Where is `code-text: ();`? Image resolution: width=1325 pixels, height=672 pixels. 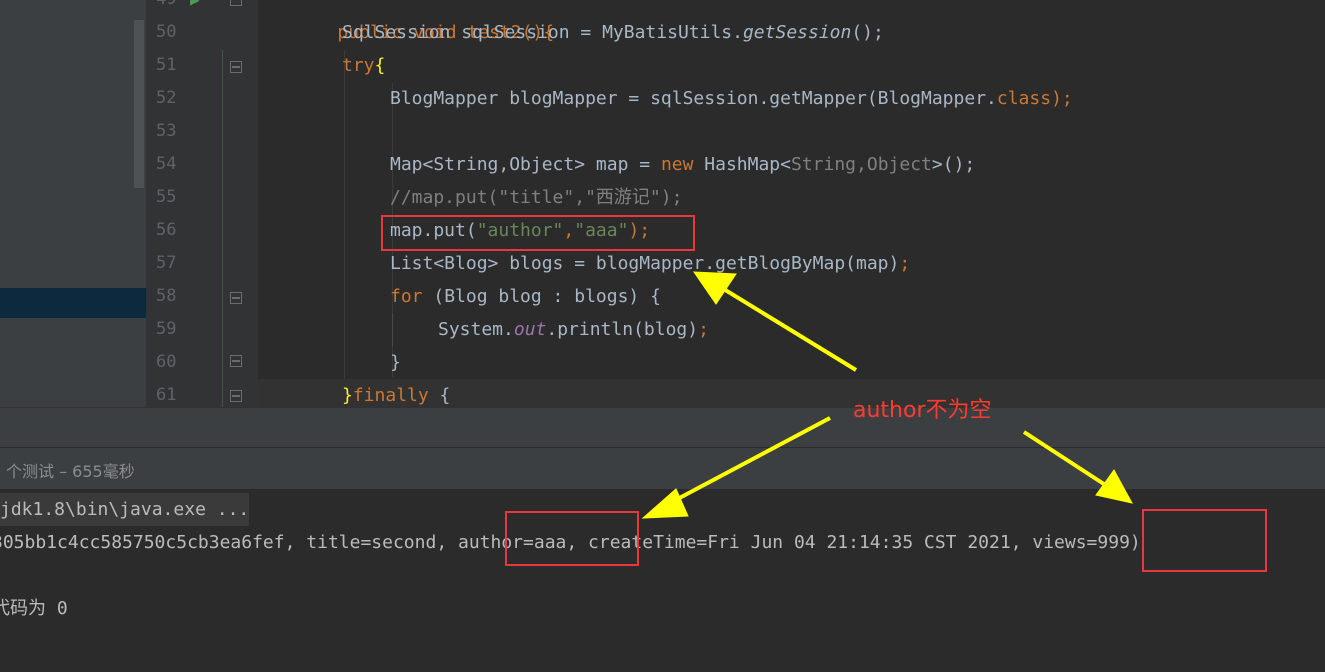
code-text: (); is located at coordinates (867, 32).